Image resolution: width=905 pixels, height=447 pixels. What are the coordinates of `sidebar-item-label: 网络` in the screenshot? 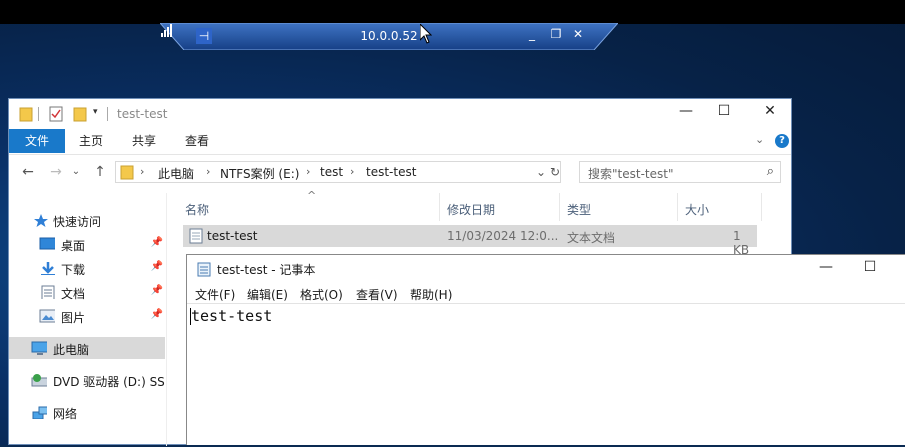 It's located at (65, 414).